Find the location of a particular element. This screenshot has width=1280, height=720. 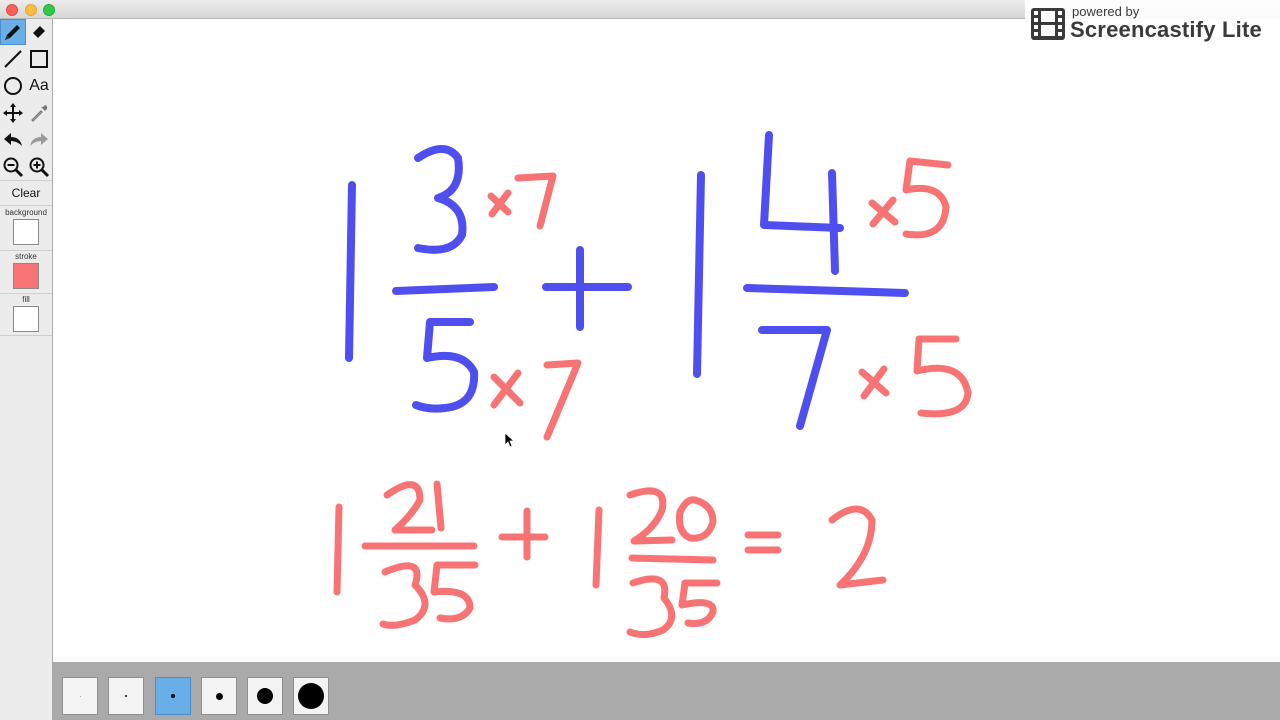

text-tool-button: Aa is located at coordinates (39, 86).